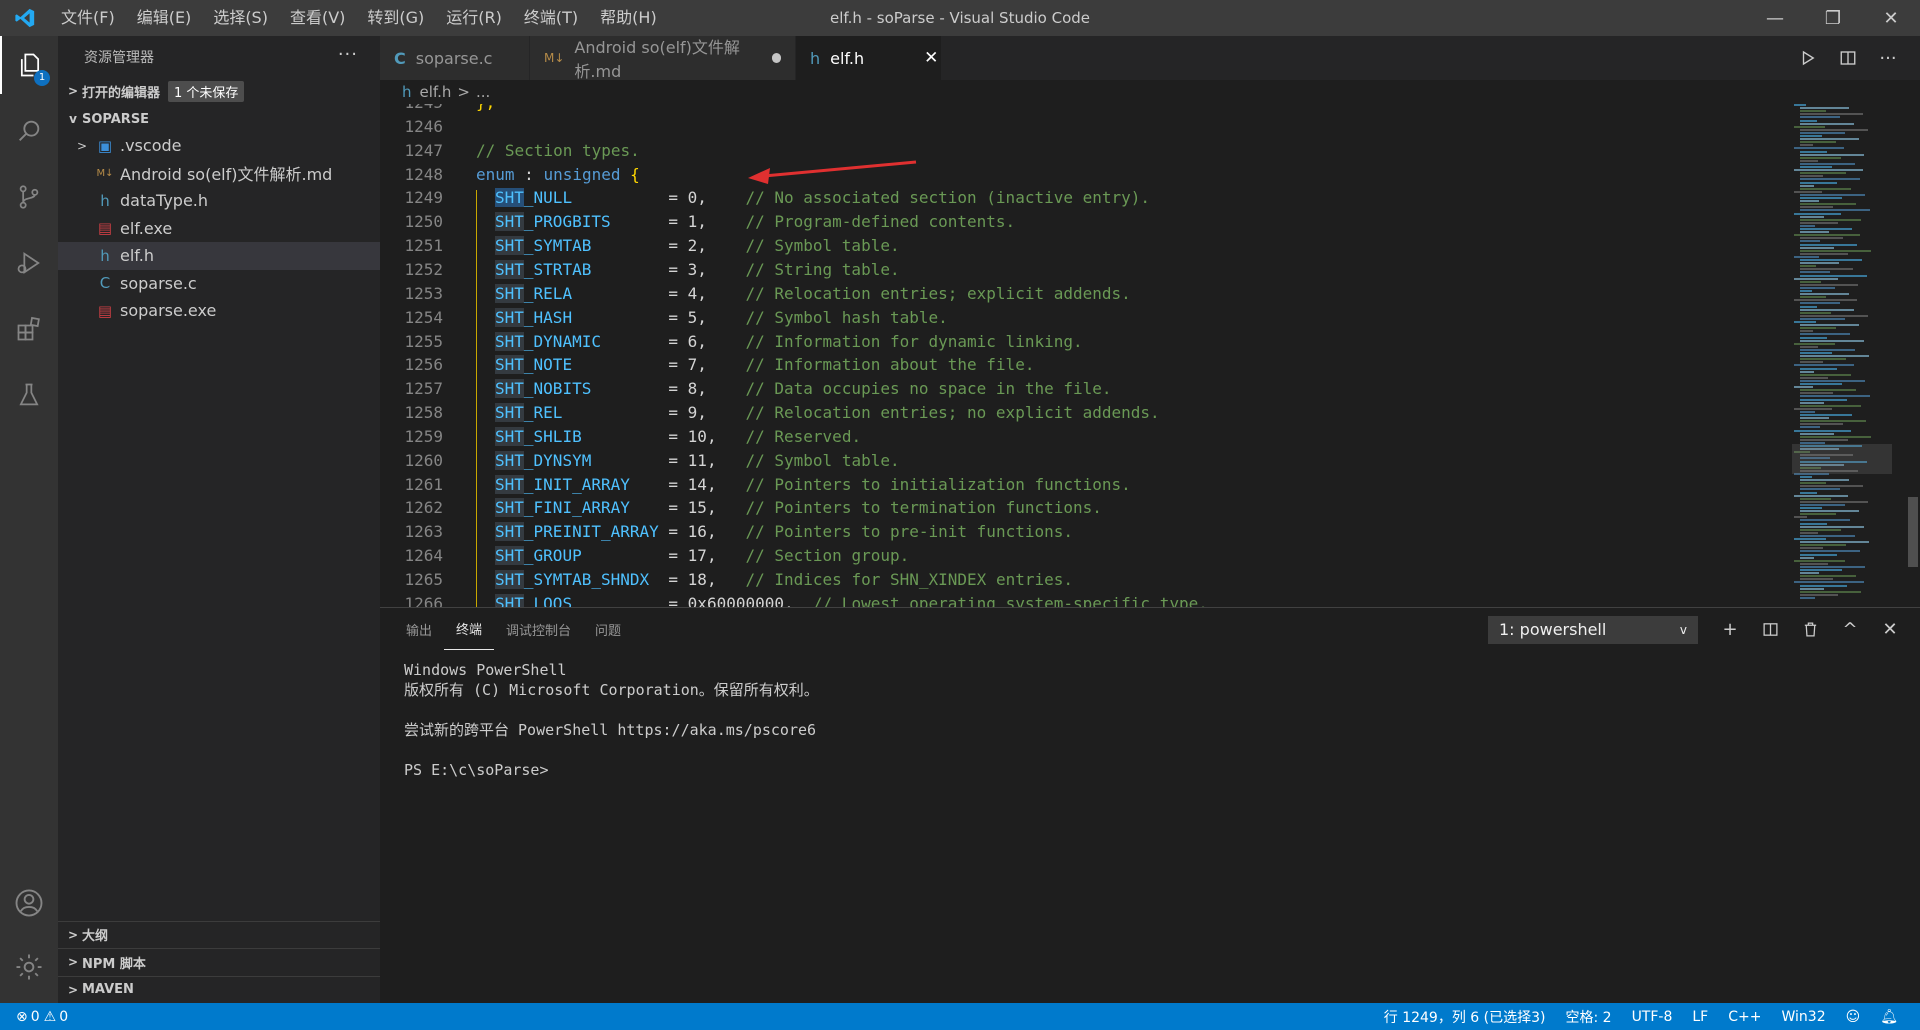  Describe the element at coordinates (219, 284) in the screenshot. I see `tree-item: Csoparse.c` at that location.